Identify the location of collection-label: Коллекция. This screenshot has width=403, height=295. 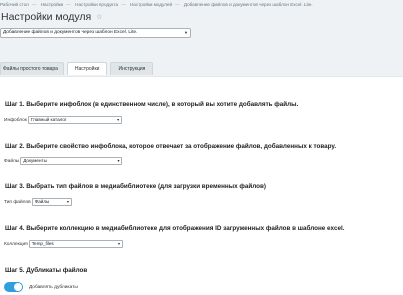
(16, 244).